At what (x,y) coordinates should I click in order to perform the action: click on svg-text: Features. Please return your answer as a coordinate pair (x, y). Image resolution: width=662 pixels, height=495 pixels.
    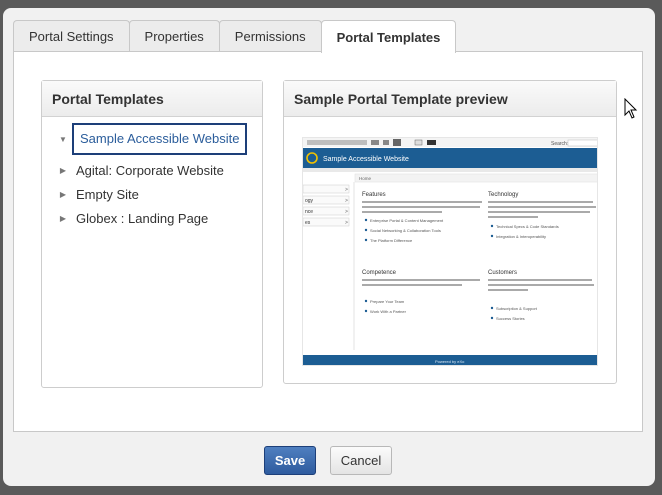
    Looking at the image, I should click on (374, 195).